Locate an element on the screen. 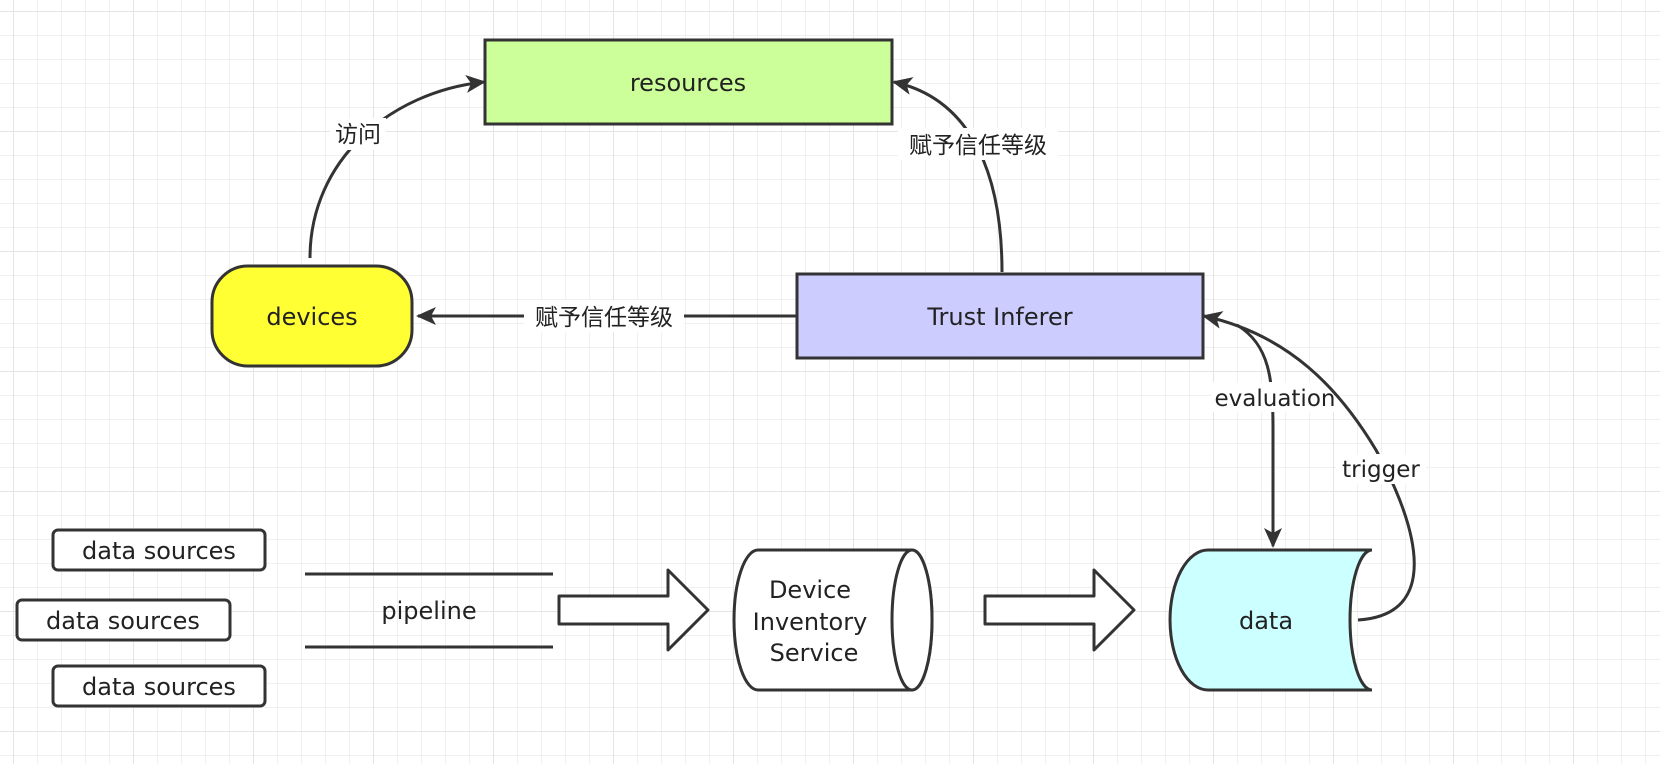 The width and height of the screenshot is (1660, 768). pipeline-label: pipeline is located at coordinates (428, 611).